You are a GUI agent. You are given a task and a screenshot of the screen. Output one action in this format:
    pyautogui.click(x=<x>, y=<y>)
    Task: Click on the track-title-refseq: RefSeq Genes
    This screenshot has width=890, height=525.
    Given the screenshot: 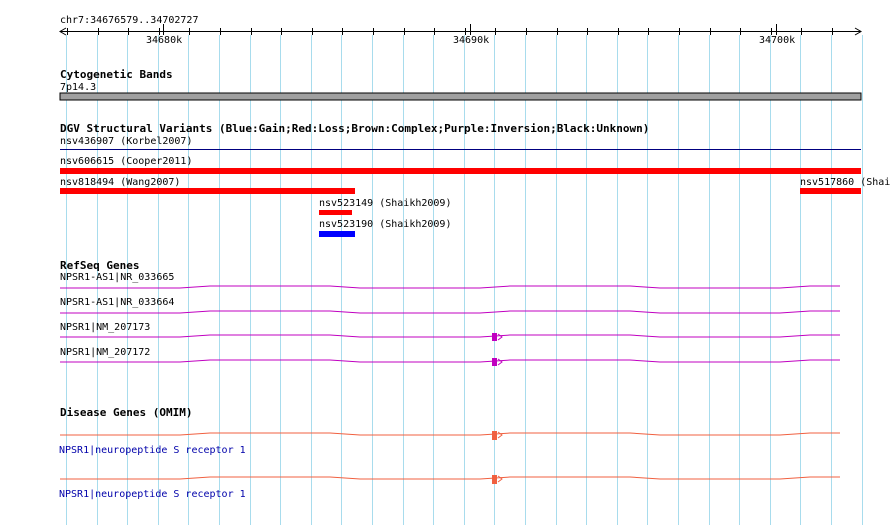 What is the action you would take?
    pyautogui.click(x=100, y=265)
    